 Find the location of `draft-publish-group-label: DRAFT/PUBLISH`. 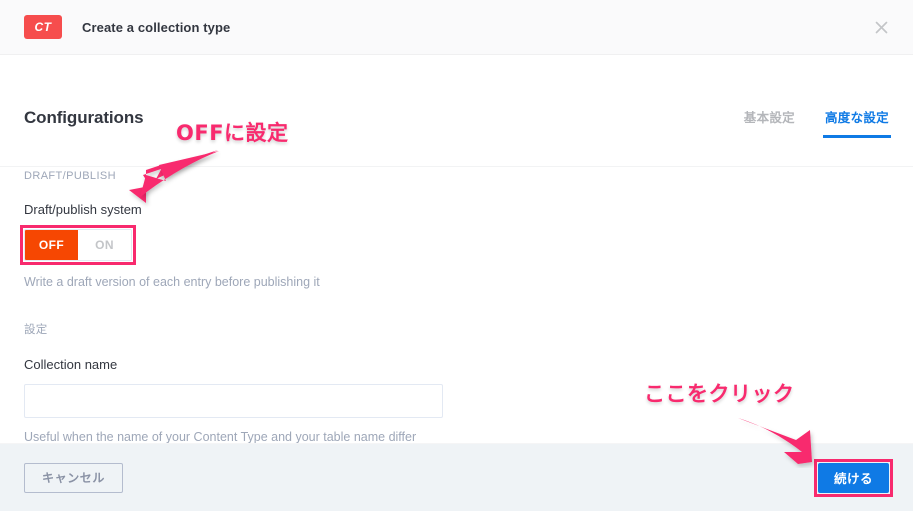

draft-publish-group-label: DRAFT/PUBLISH is located at coordinates (70, 176).